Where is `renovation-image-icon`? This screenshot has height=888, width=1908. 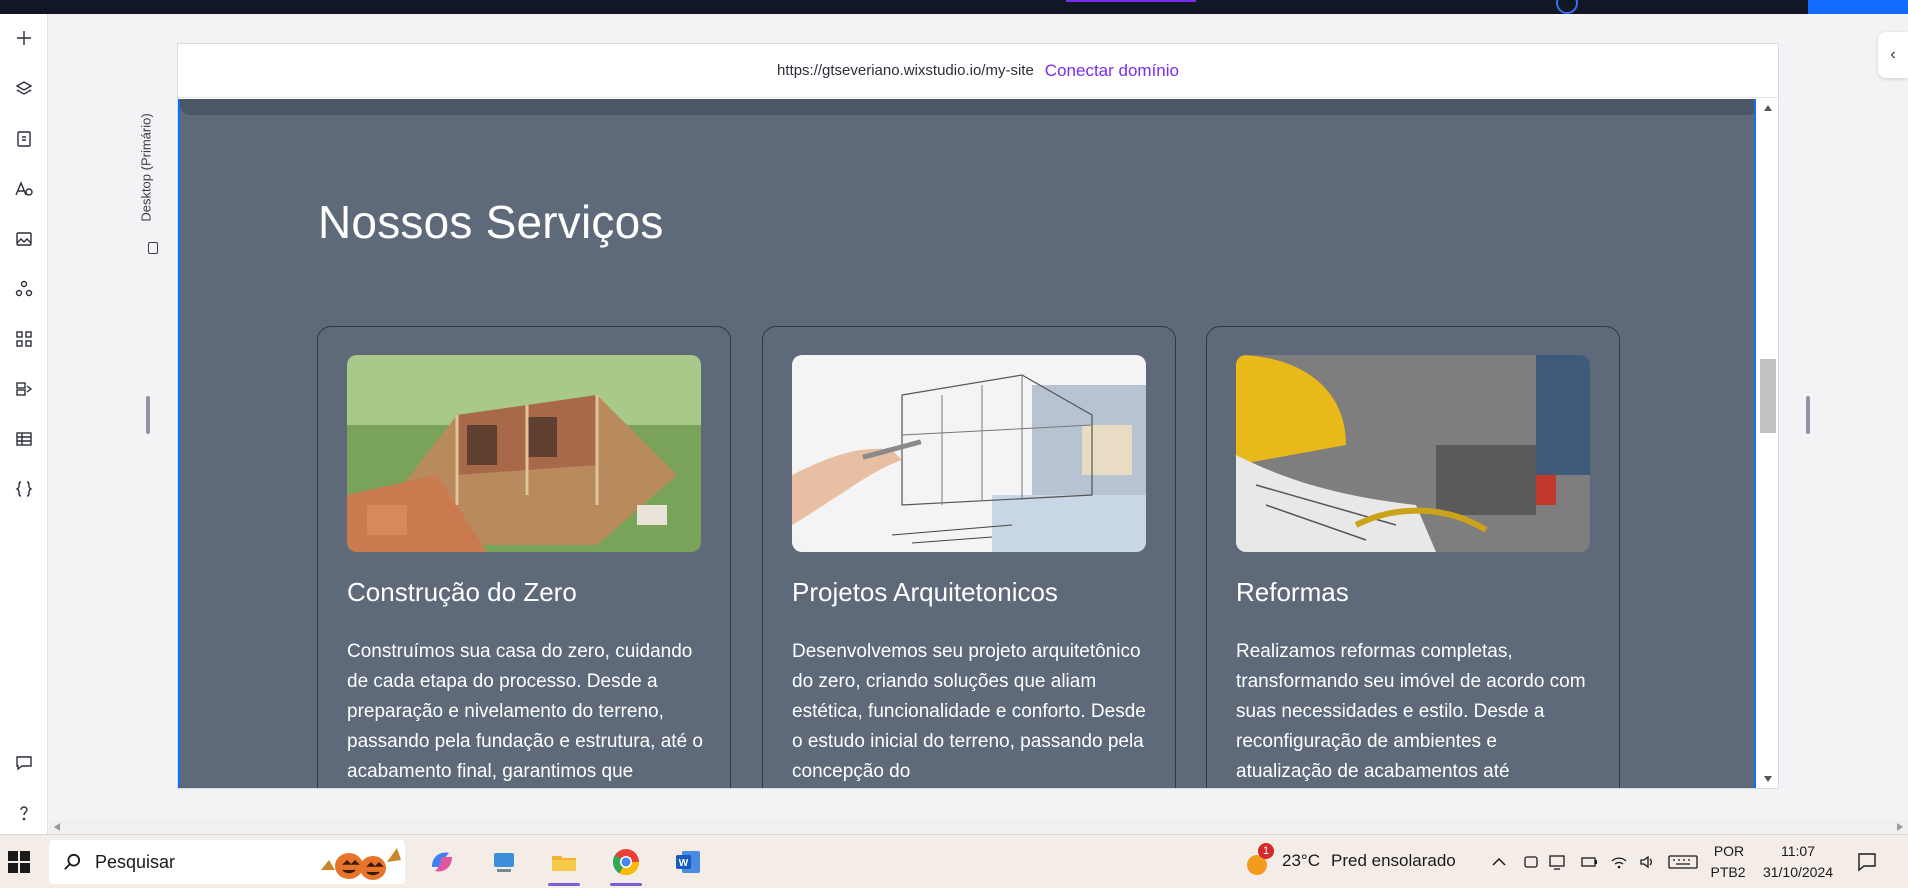
renovation-image-icon is located at coordinates (1413, 453).